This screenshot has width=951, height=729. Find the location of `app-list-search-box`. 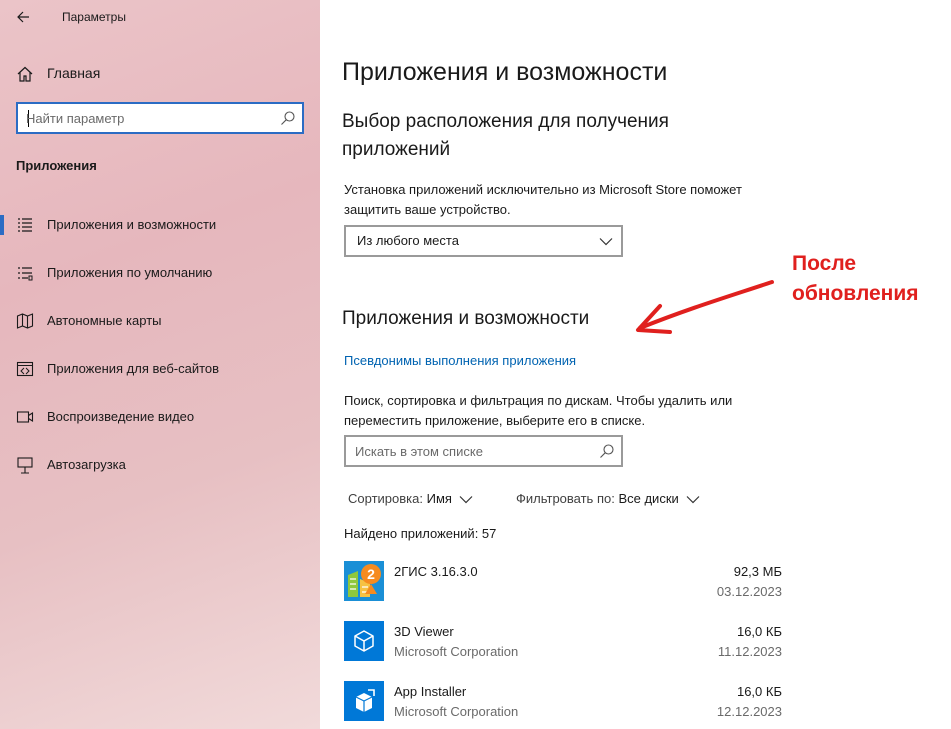

app-list-search-box is located at coordinates (483, 451).